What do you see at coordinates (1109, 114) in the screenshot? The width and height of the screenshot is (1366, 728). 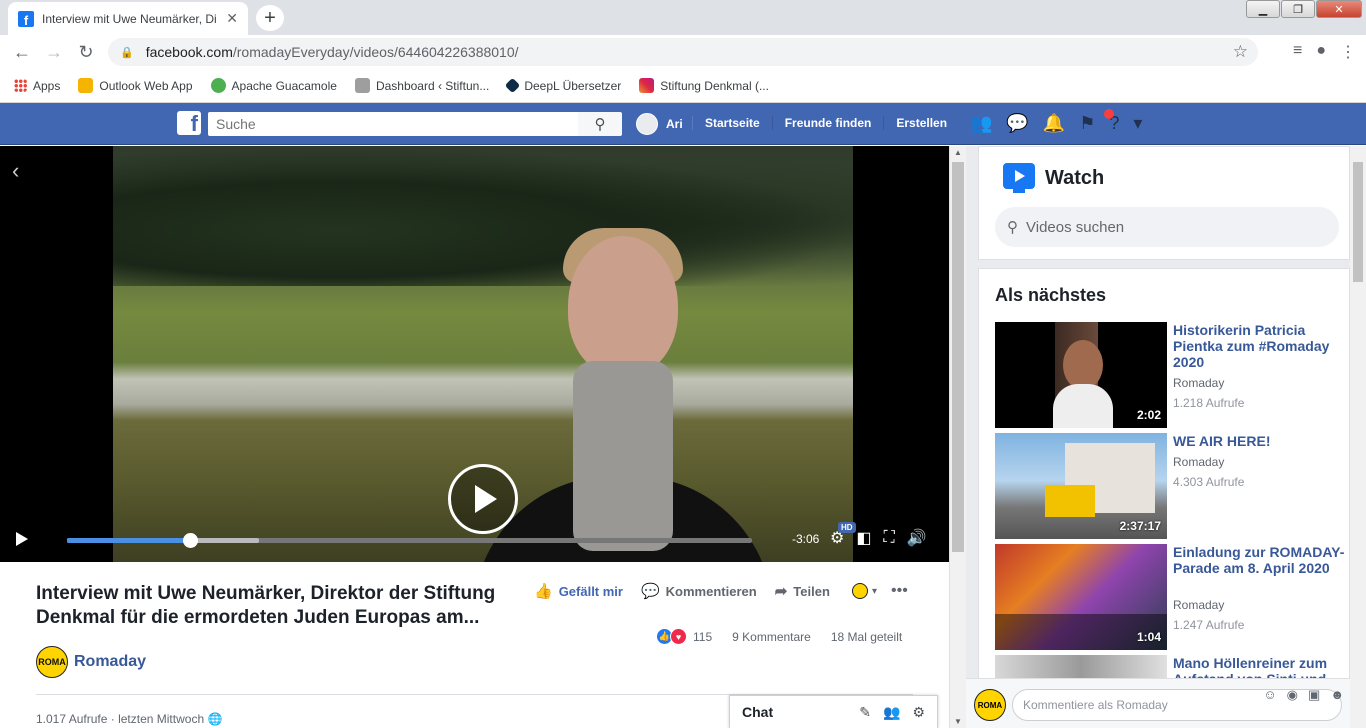 I see `notification-badge` at bounding box center [1109, 114].